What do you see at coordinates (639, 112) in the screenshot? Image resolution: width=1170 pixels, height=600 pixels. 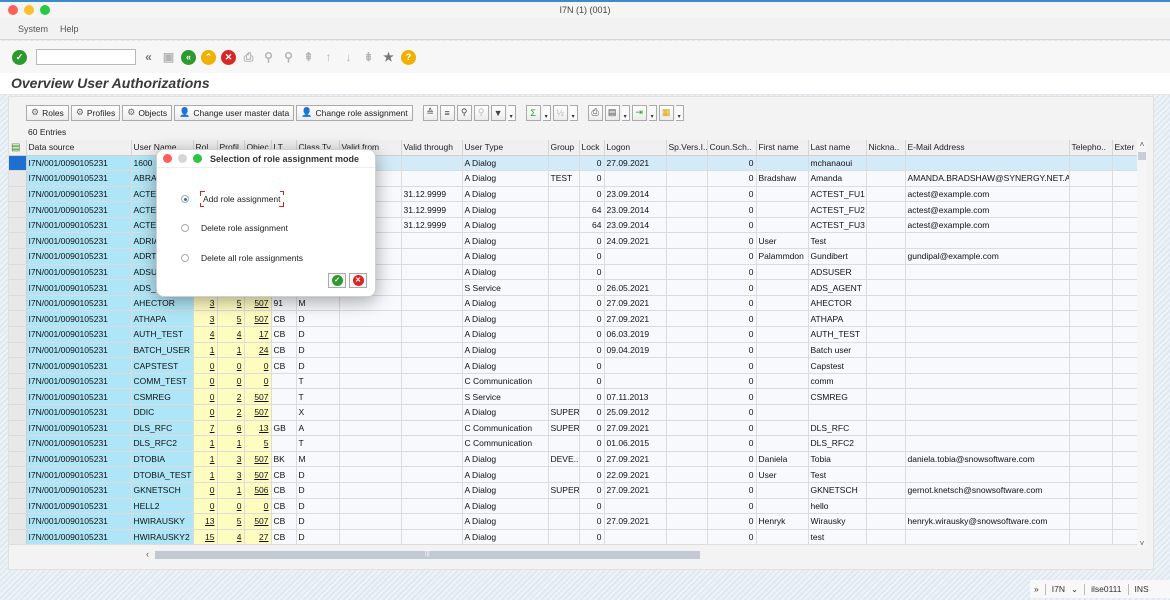 I see `export-icon: ⇥` at bounding box center [639, 112].